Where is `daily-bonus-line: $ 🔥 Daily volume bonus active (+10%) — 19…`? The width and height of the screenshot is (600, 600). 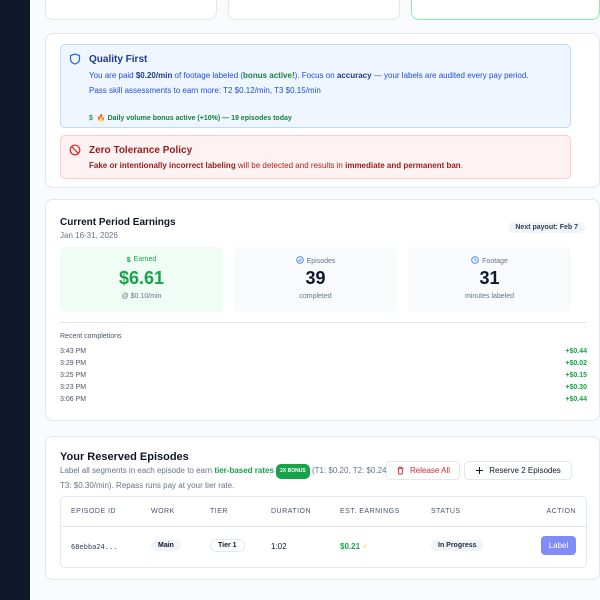
daily-bonus-line: $ 🔥 Daily volume bonus active (+10%) — 19… is located at coordinates (190, 118).